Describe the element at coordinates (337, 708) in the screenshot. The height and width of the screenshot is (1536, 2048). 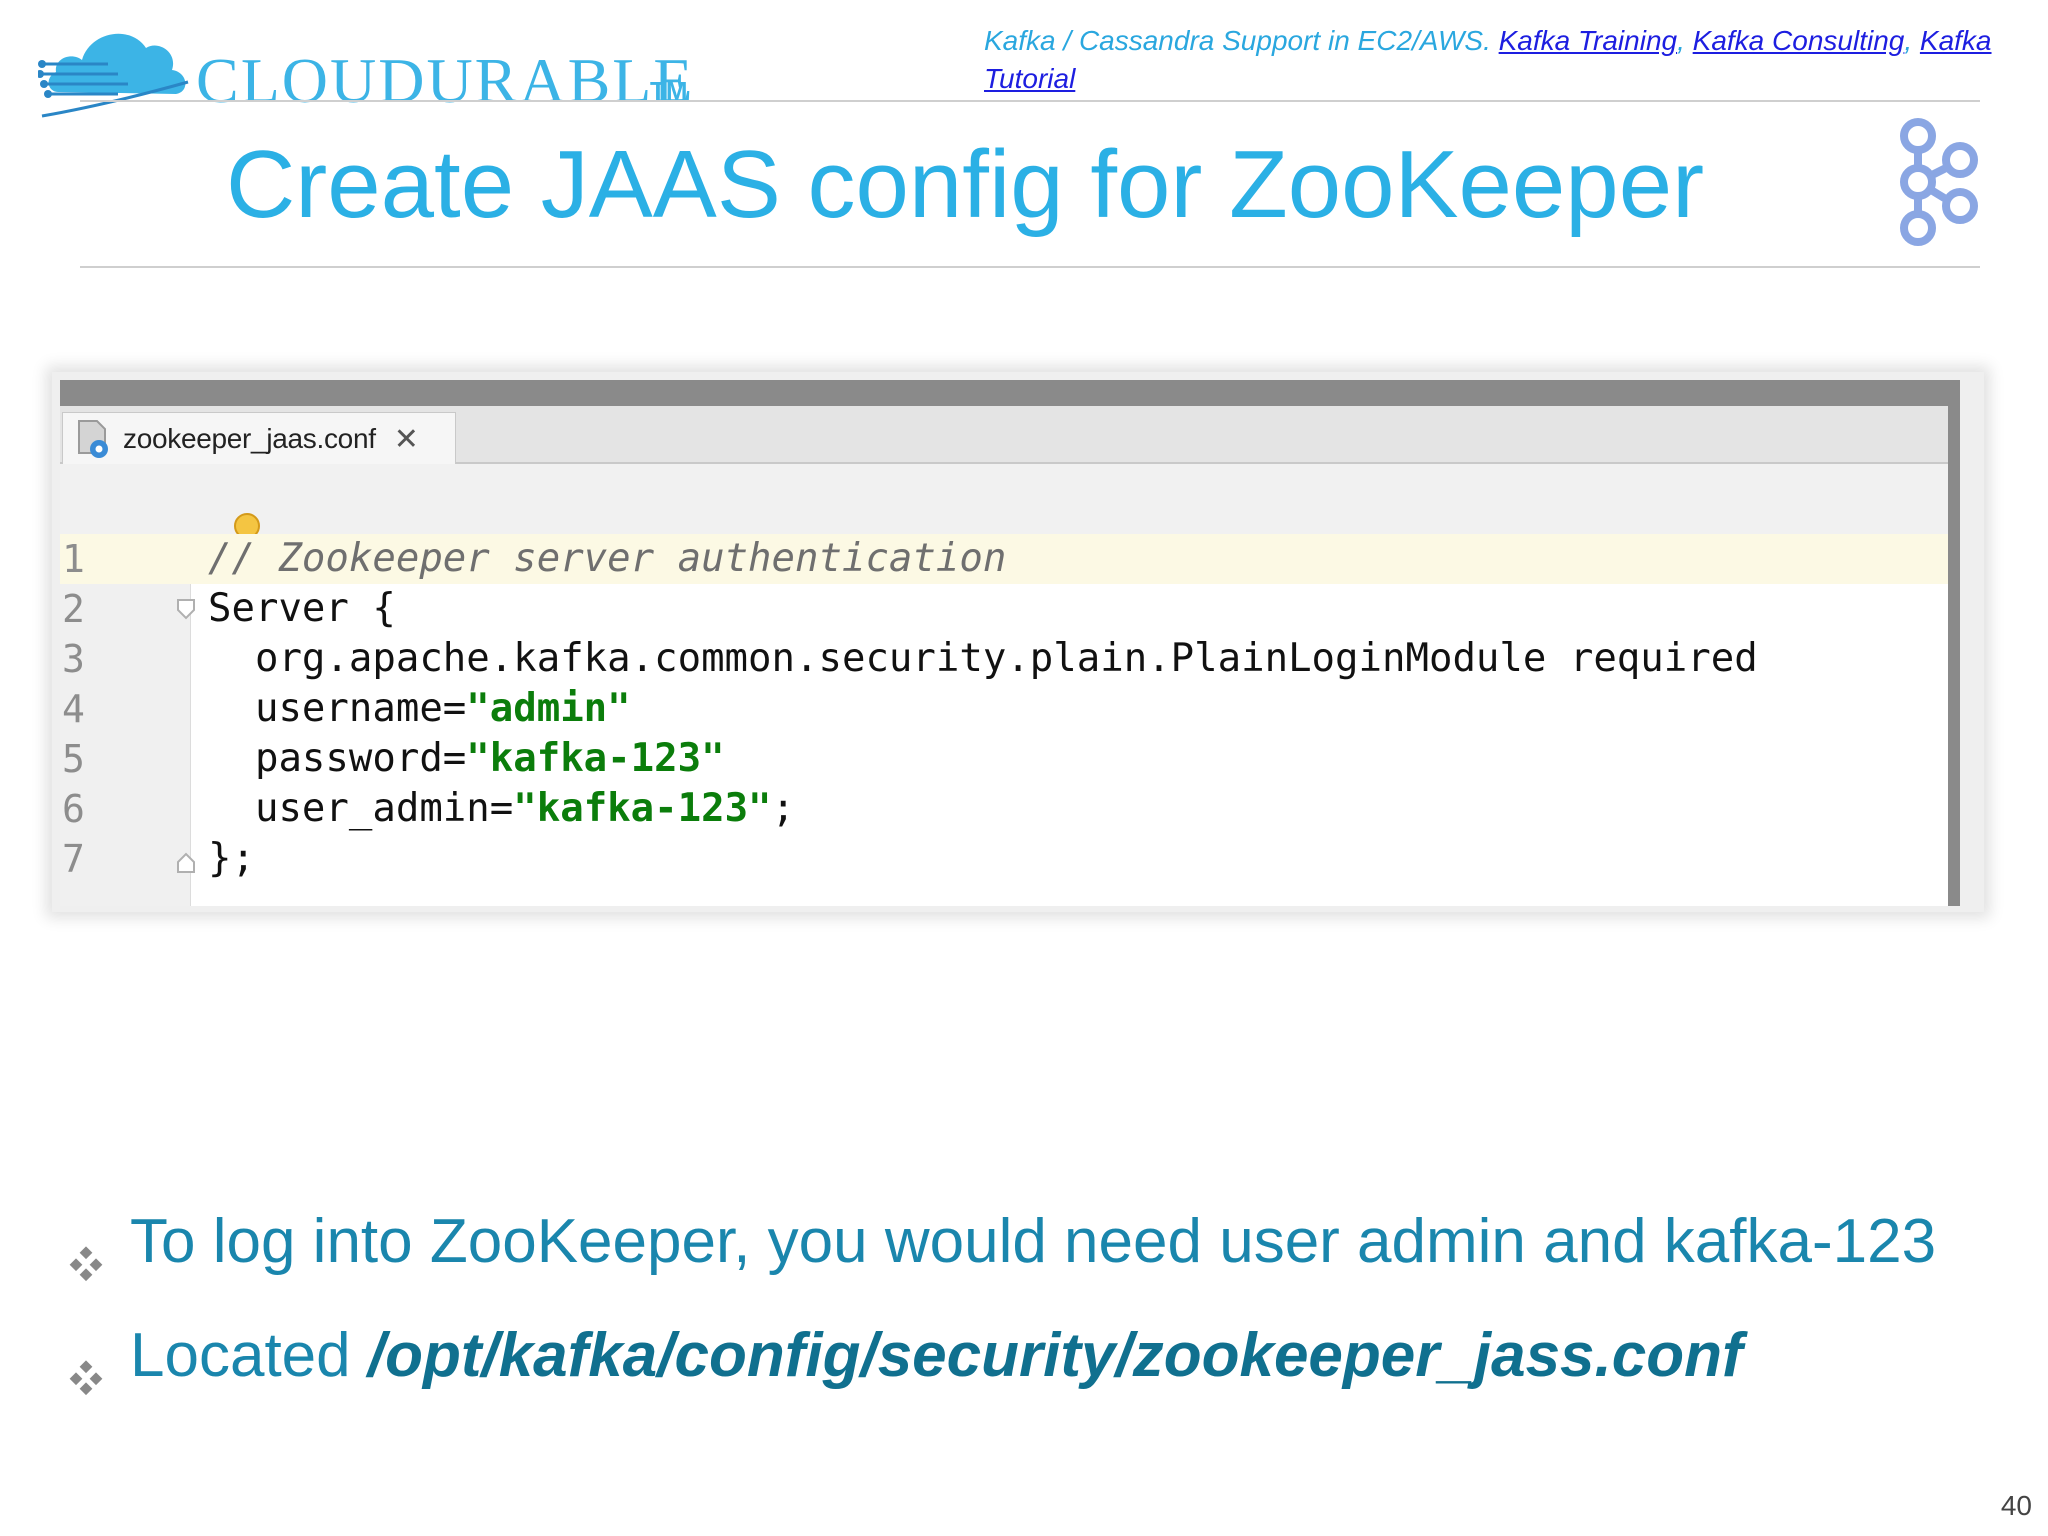
I see `code-token: username=` at that location.